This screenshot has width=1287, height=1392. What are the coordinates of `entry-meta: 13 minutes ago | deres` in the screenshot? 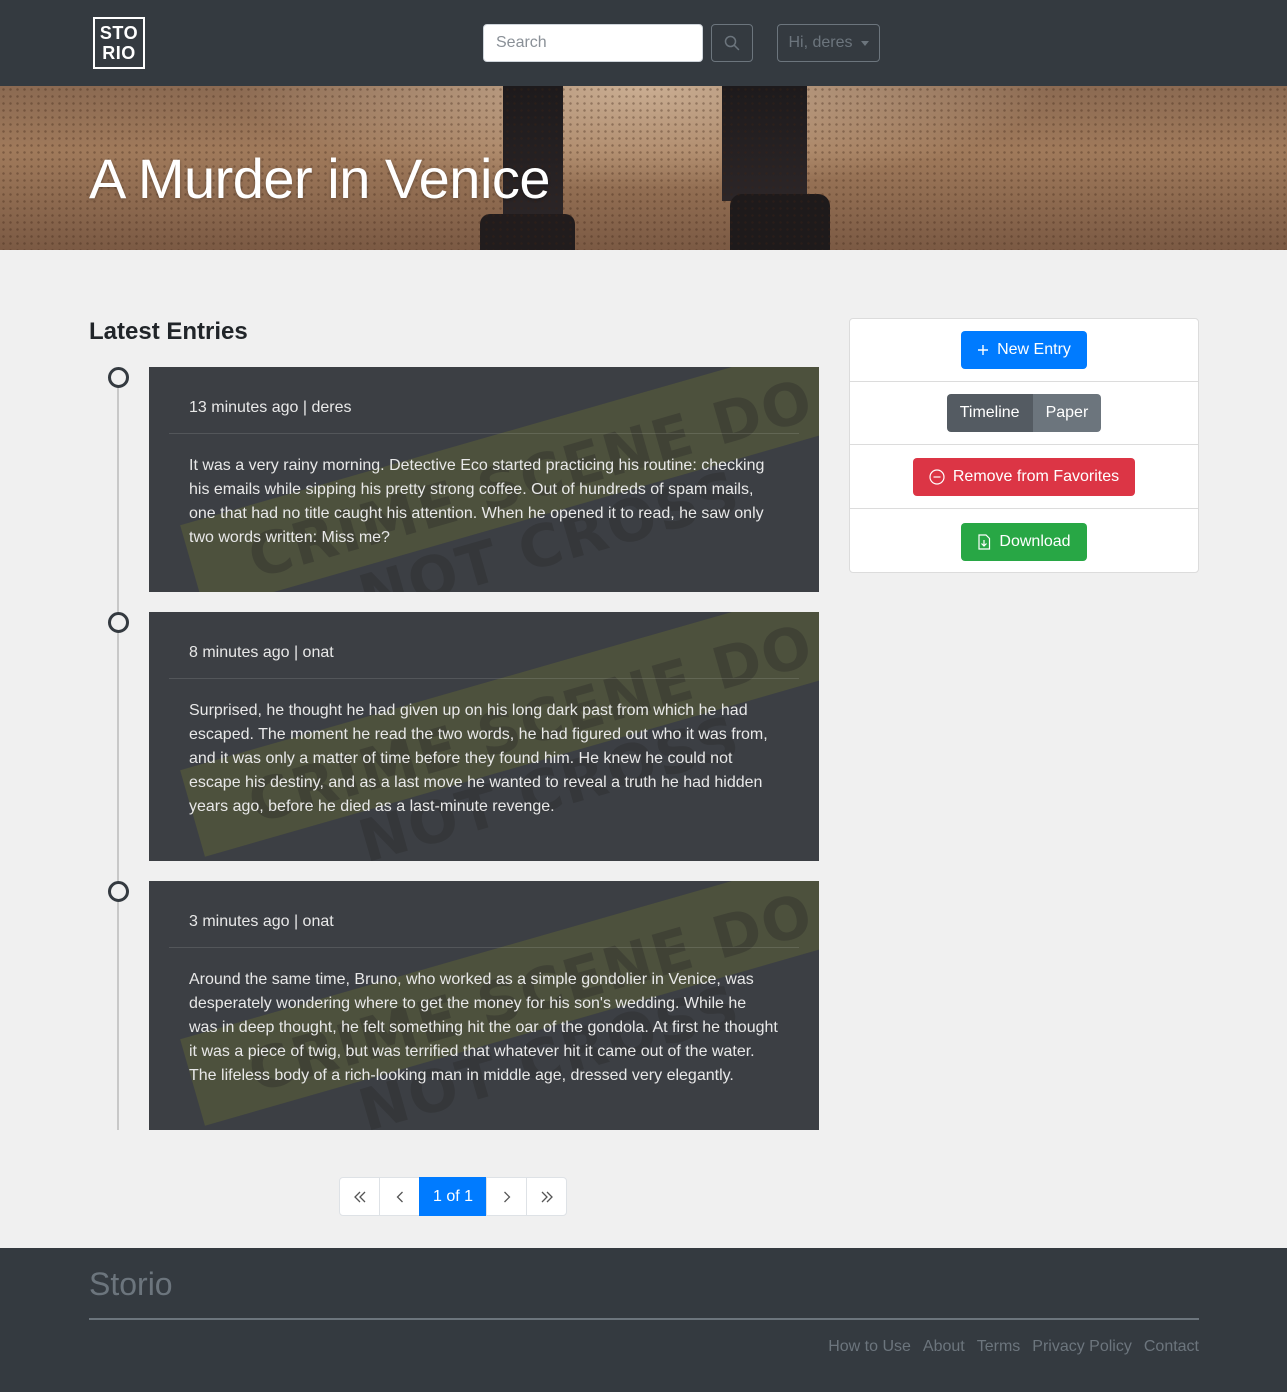 It's located at (484, 416).